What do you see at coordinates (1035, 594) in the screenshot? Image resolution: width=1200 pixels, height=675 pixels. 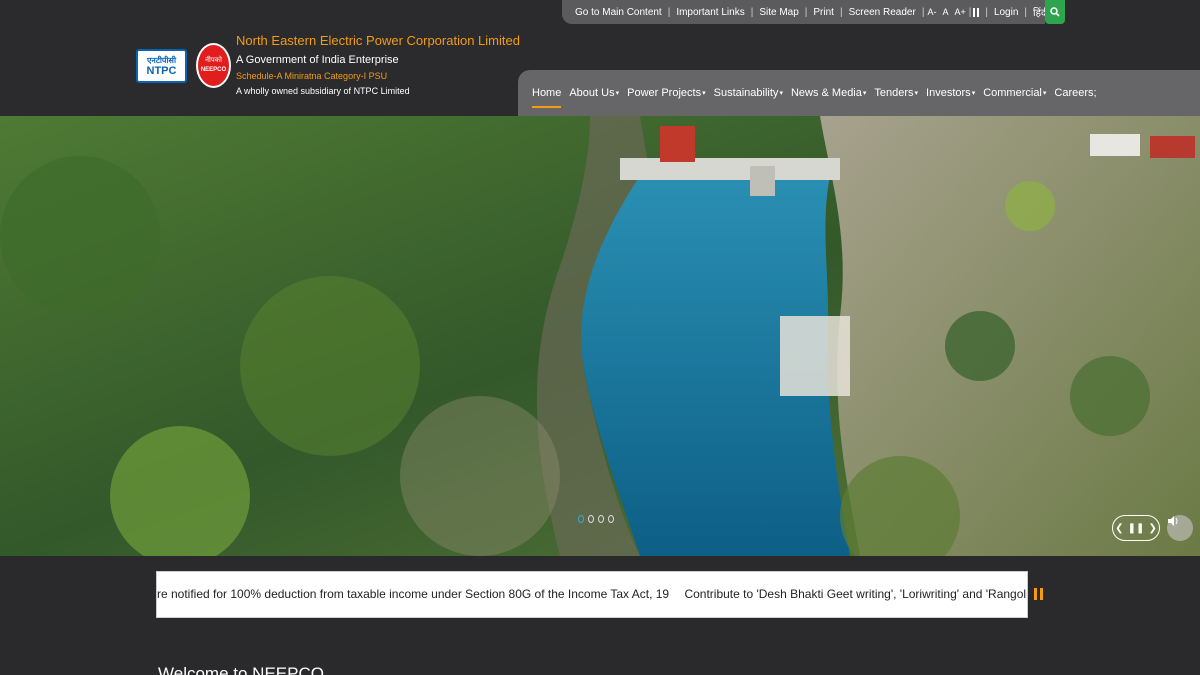 I see `pause-icon` at bounding box center [1035, 594].